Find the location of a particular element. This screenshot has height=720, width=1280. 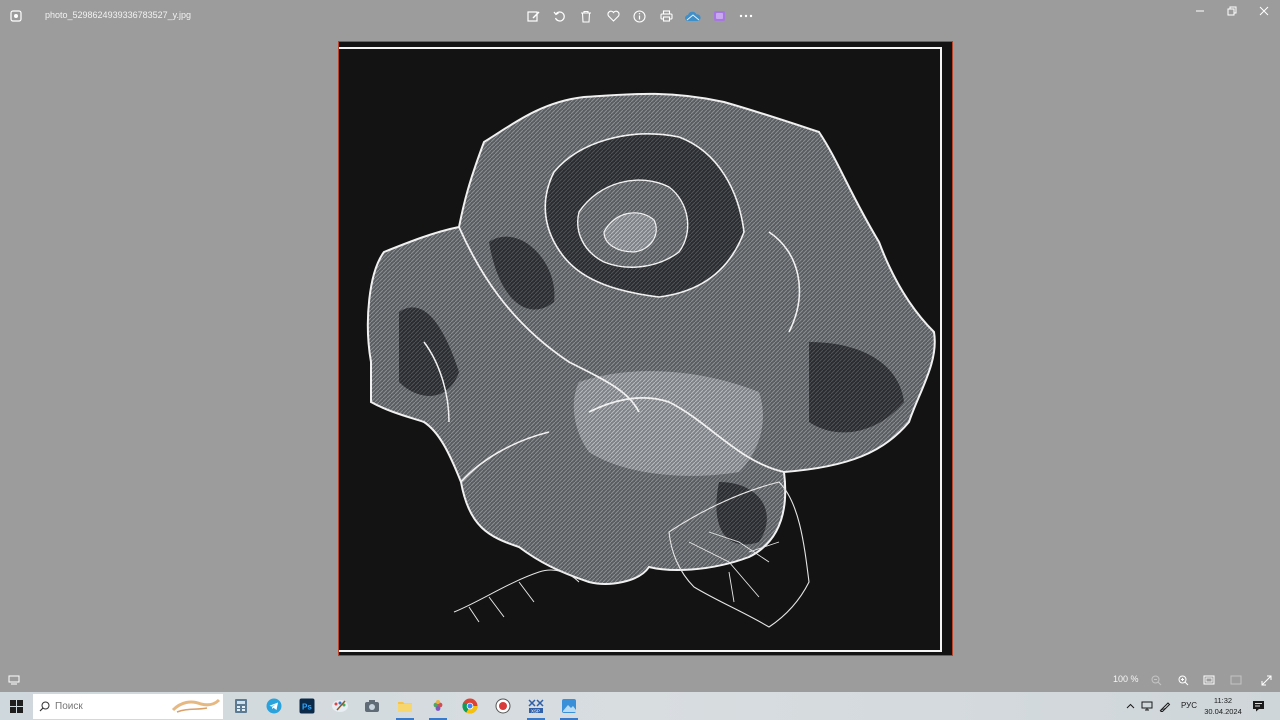

search-input is located at coordinates (115, 706).